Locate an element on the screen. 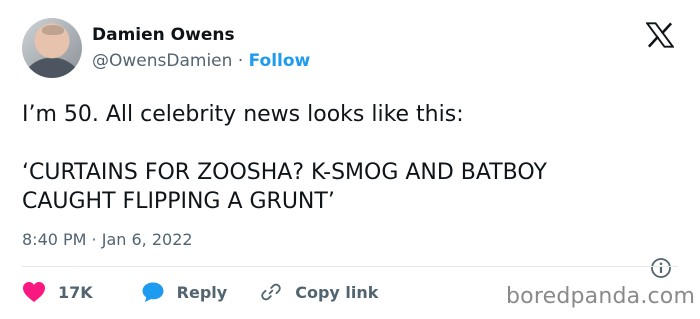 The image size is (700, 319). like-button: 17K is located at coordinates (57, 292).